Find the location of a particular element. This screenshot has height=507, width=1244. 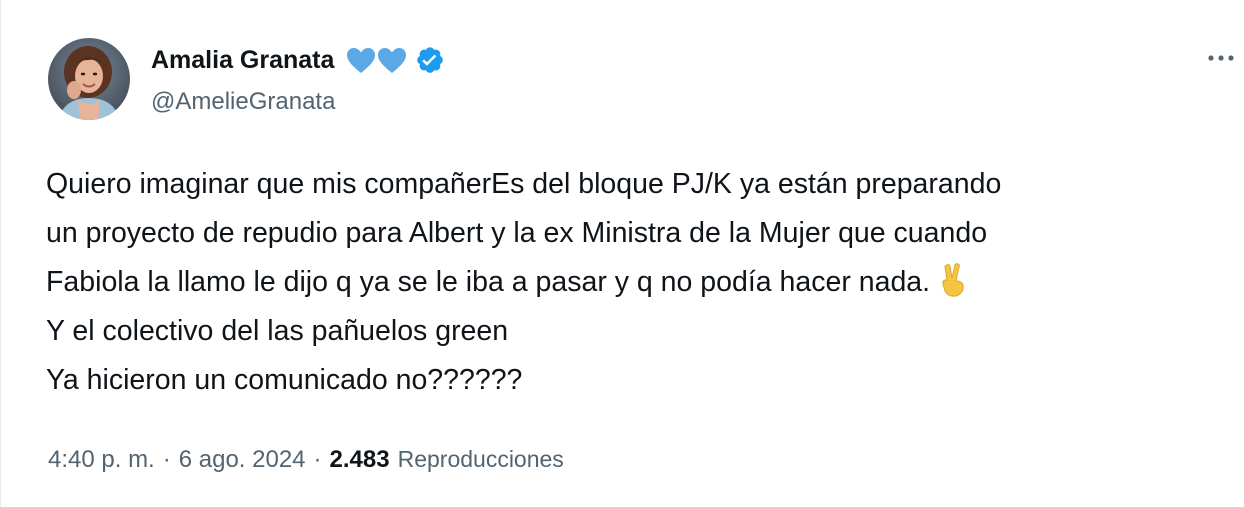

emoji-badges is located at coordinates (376, 60).